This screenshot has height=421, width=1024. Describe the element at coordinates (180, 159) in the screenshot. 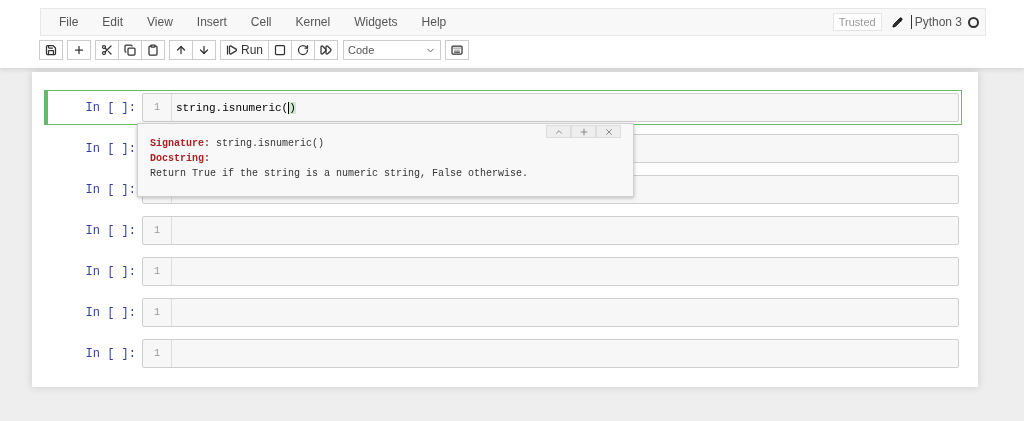

I see `docstring-label: Docstring:` at that location.